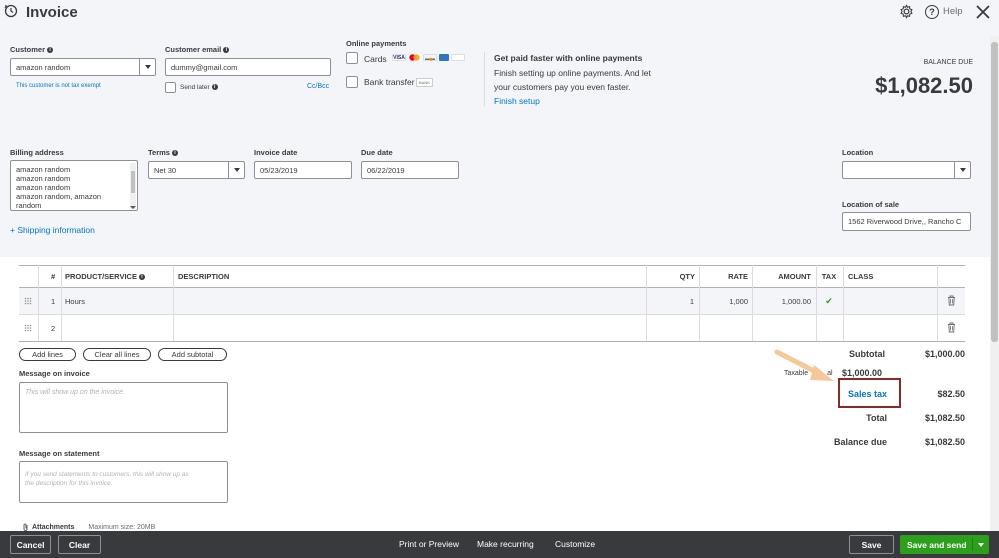 This screenshot has width=999, height=558. Describe the element at coordinates (983, 12) in the screenshot. I see `close-icon` at that location.